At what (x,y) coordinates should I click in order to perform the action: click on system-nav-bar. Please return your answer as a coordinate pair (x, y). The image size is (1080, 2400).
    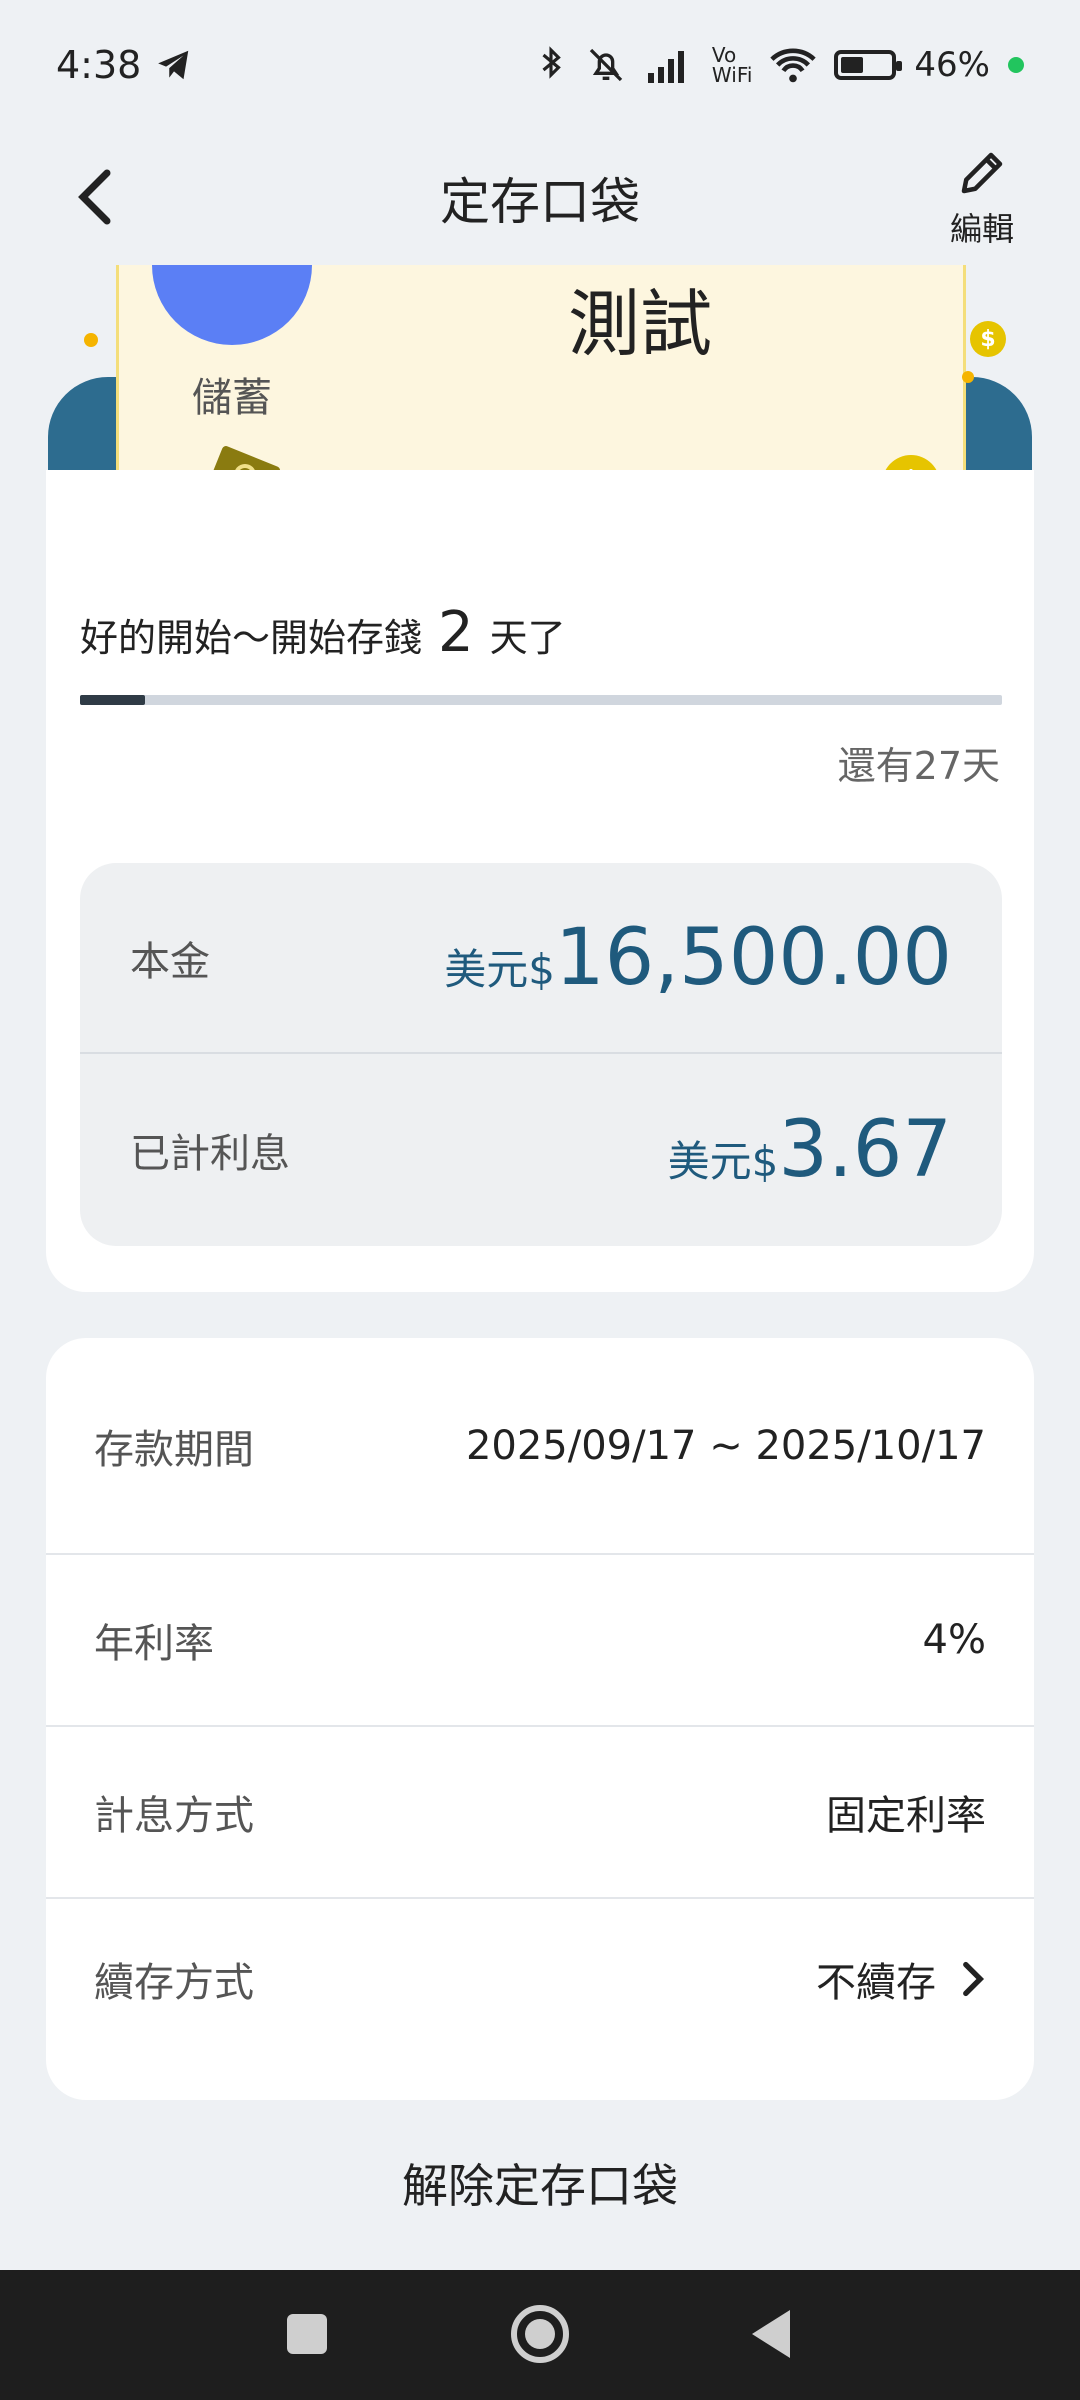
    Looking at the image, I should click on (540, 2335).